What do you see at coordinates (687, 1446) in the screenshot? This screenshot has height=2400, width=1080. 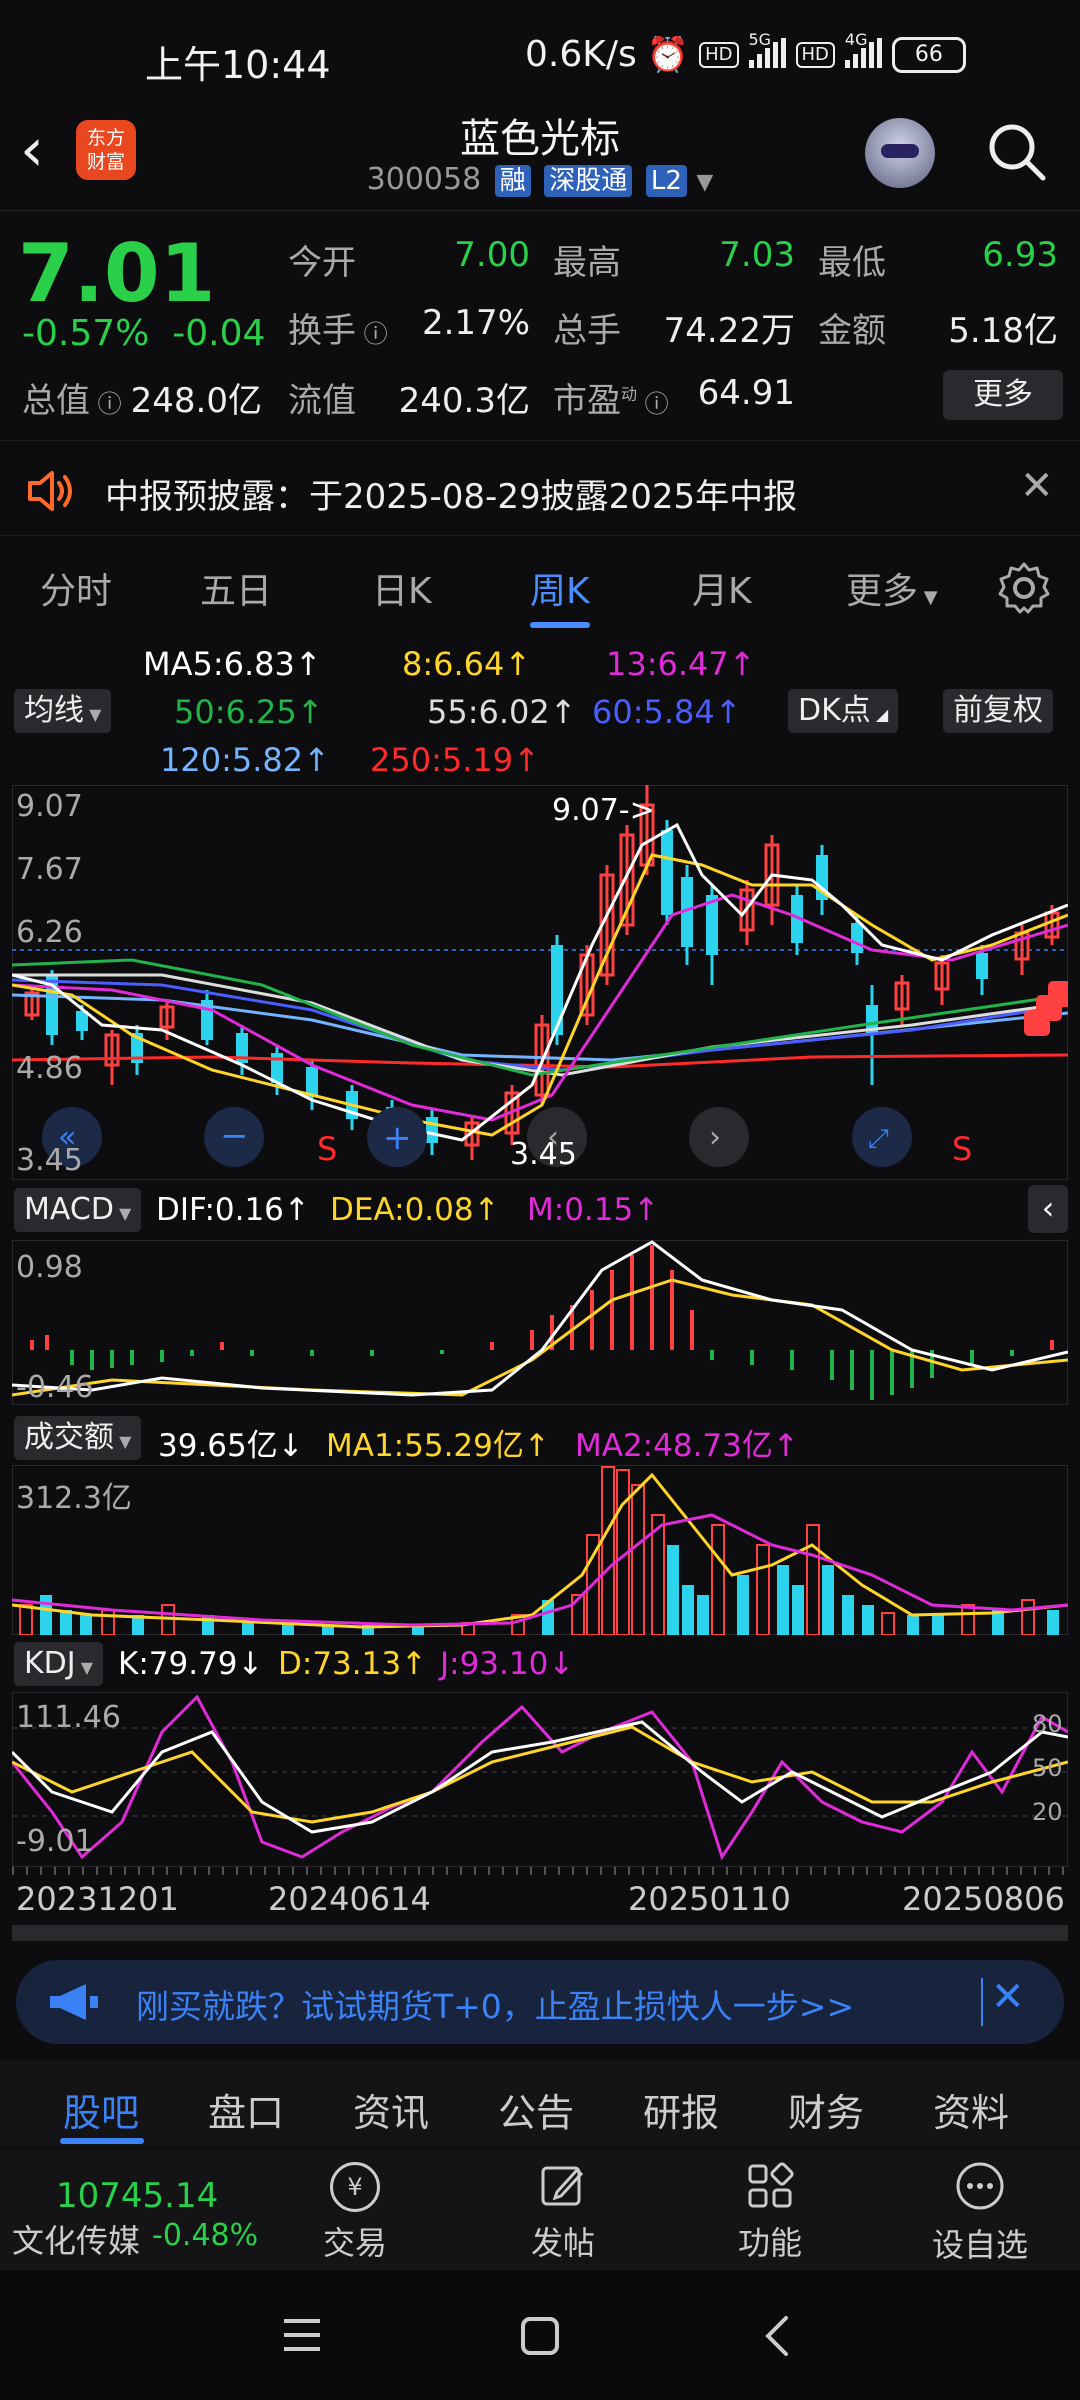 I see `volume-ma2: MA2:48.73亿↑` at bounding box center [687, 1446].